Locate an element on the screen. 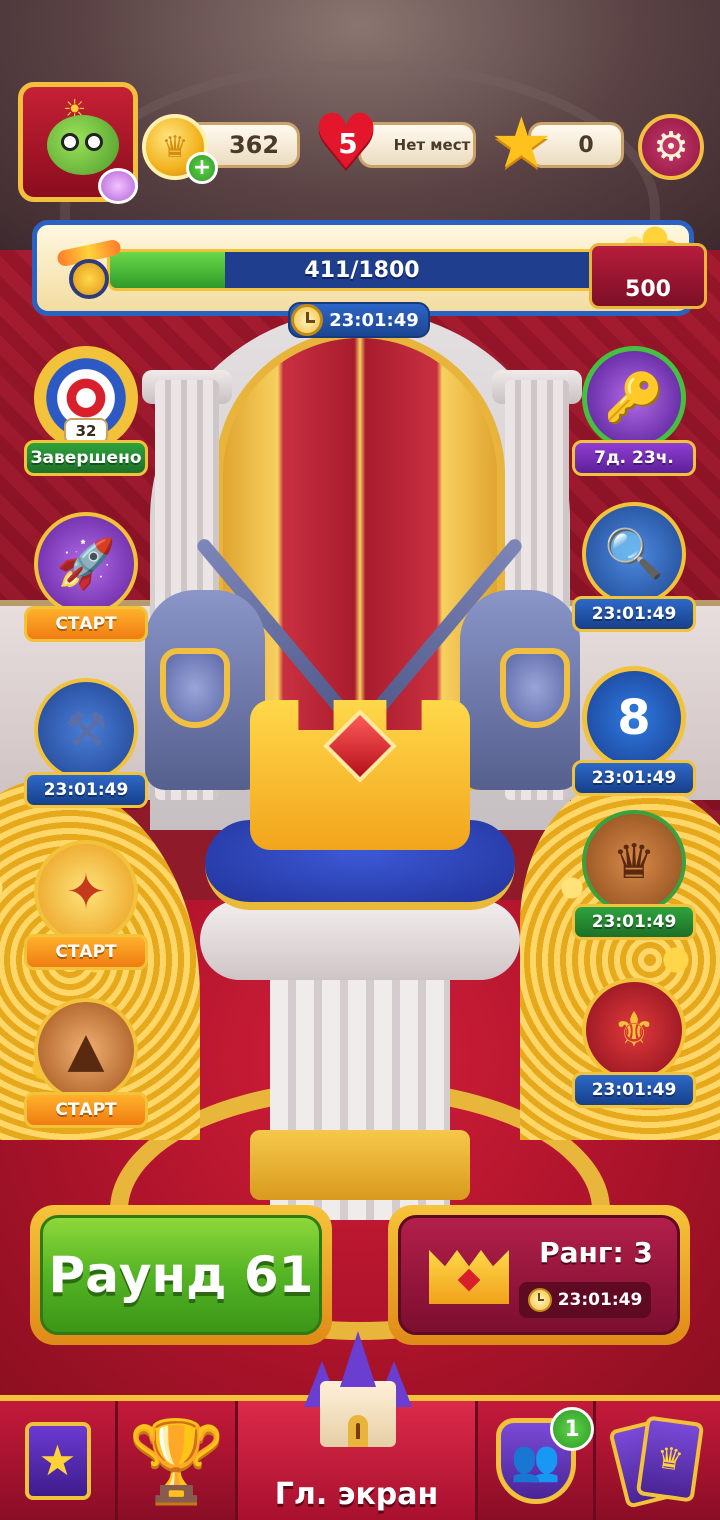  magnifier-scroll-icon: 🔍 is located at coordinates (634, 554).